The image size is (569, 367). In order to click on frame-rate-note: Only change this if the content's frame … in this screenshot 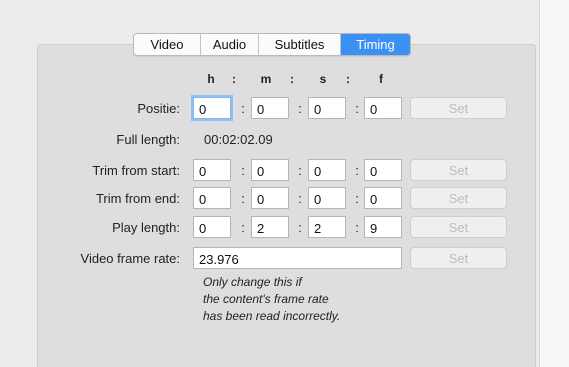, I will do `click(313, 299)`.